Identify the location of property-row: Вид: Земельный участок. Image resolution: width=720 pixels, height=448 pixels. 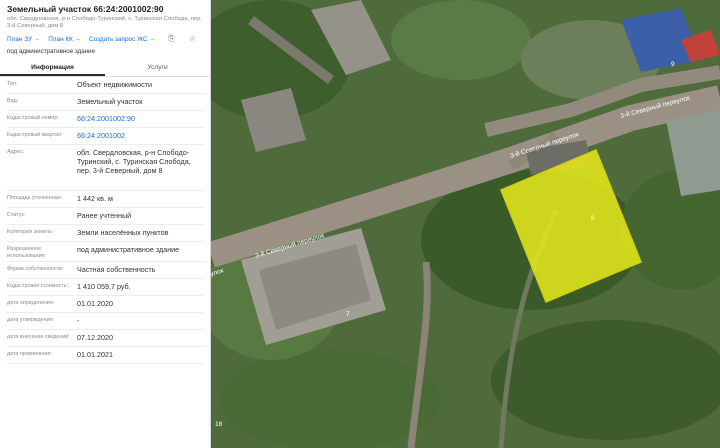
(105, 102).